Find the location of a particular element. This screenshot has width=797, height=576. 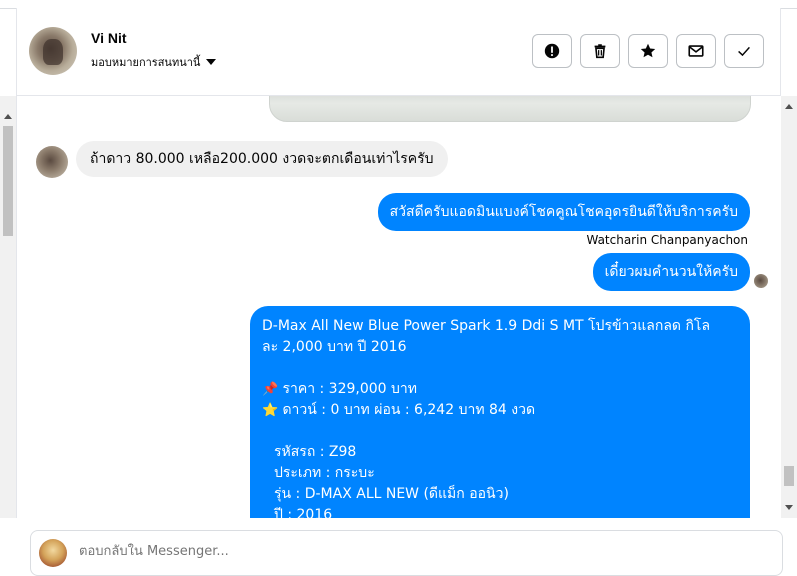

car-title-line-2: ละ 2,000 บาท ปี 2016 is located at coordinates (334, 347).